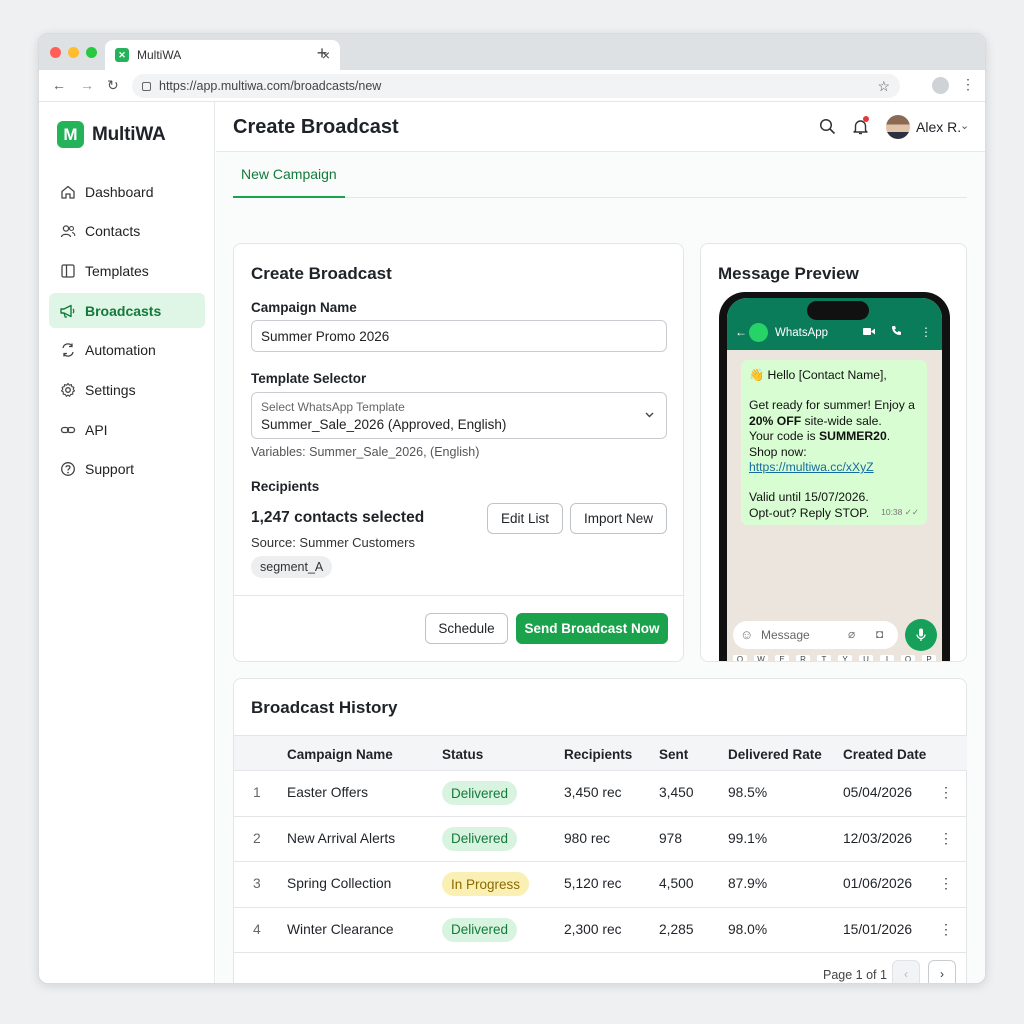 The height and width of the screenshot is (1024, 1024). What do you see at coordinates (127, 191) in the screenshot?
I see `sidebar-item-dashboard: Dashboard` at bounding box center [127, 191].